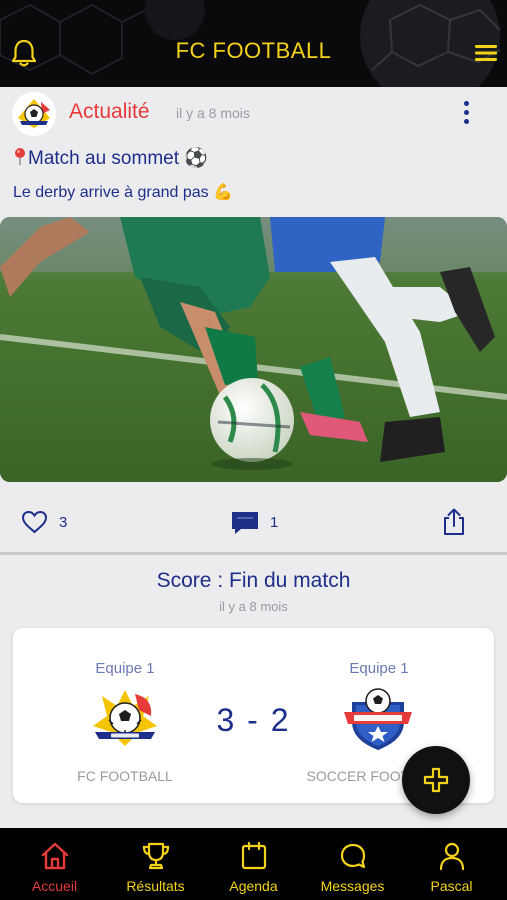  What do you see at coordinates (54, 886) in the screenshot?
I see `nav-label-accueil: Accueil` at bounding box center [54, 886].